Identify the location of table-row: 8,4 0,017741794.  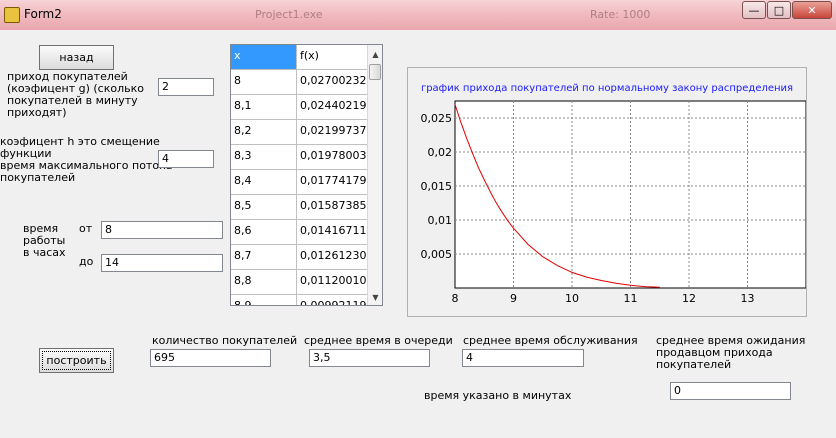
(299, 182).